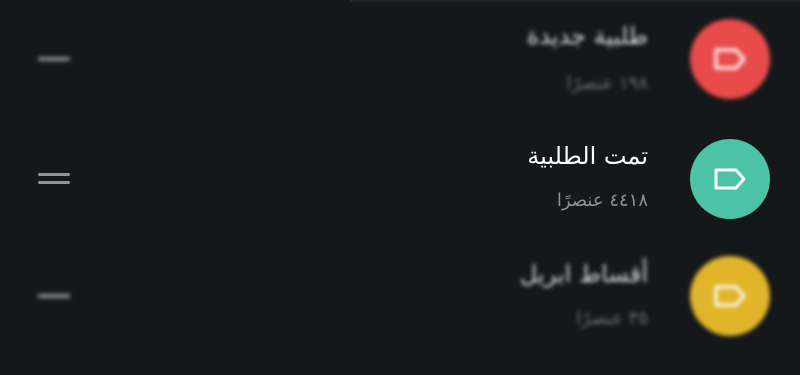  I want to click on list-item-count: ٤٤١٨ عنصرًا, so click(602, 200).